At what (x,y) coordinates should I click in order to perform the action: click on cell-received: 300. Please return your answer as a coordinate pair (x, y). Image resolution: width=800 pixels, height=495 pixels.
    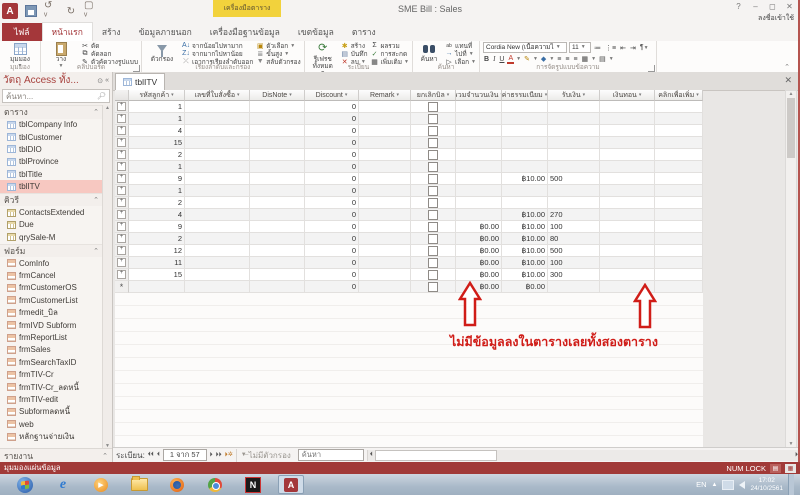
    Looking at the image, I should click on (574, 275).